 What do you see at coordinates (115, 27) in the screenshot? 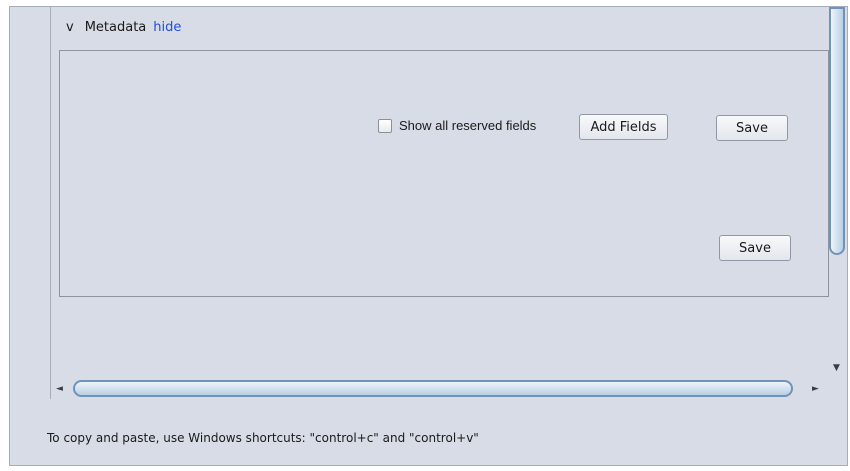
I see `metadata-title: Metadata` at bounding box center [115, 27].